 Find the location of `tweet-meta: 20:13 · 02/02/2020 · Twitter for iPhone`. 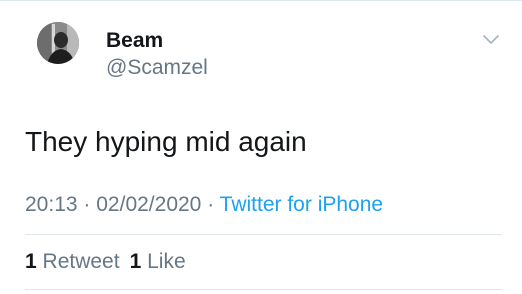

tweet-meta: 20:13 · 02/02/2020 · Twitter for iPhone is located at coordinates (204, 205).